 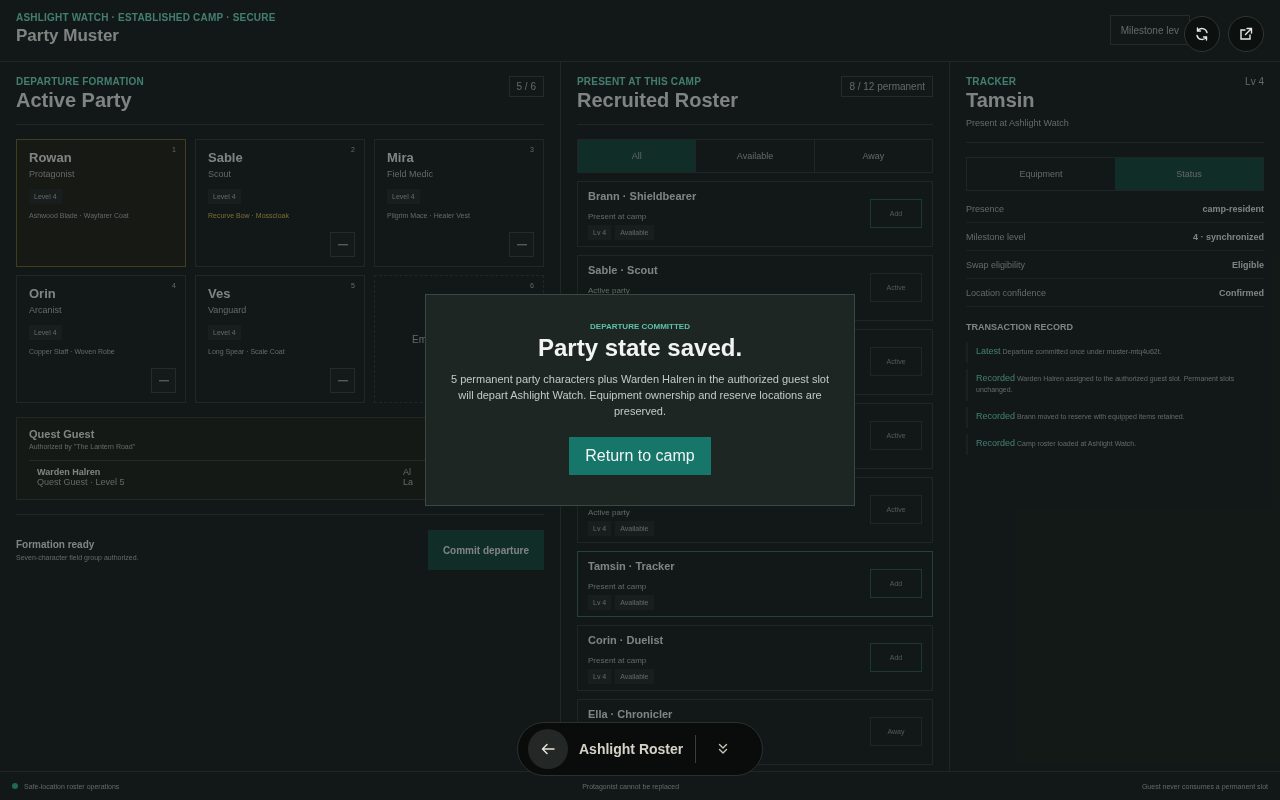 What do you see at coordinates (1020, 327) in the screenshot?
I see `record-heading: TRANSACTION RECORD` at bounding box center [1020, 327].